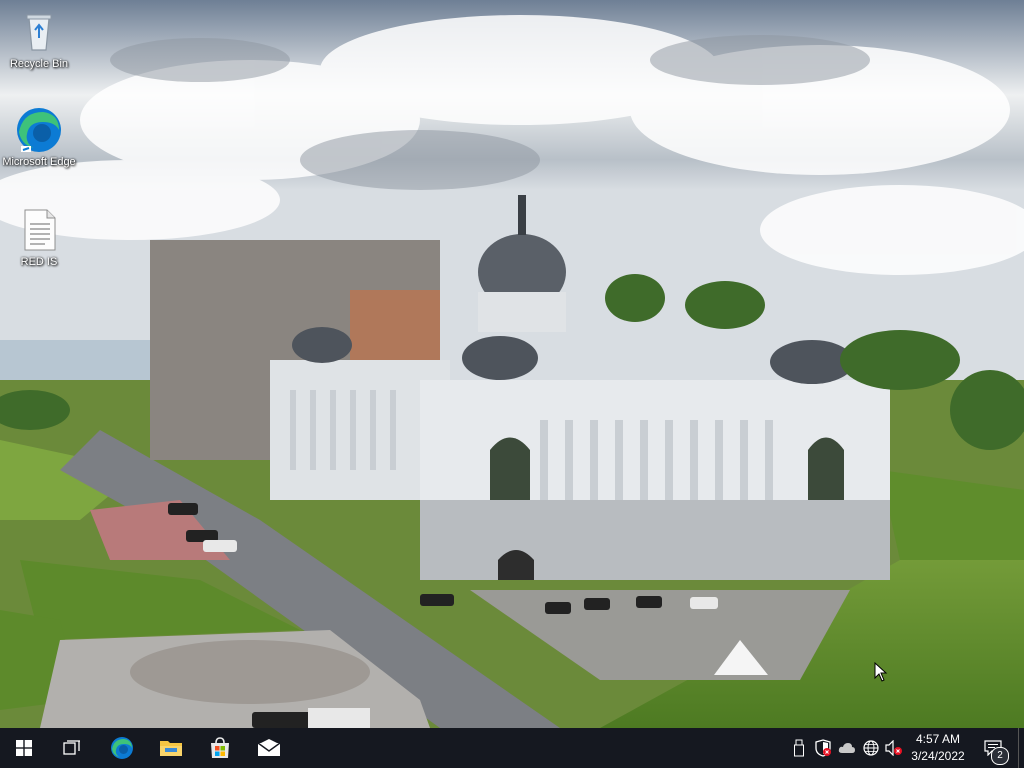 This screenshot has height=768, width=1024. Describe the element at coordinates (881, 672) in the screenshot. I see `mouse-cursor-icon` at that location.